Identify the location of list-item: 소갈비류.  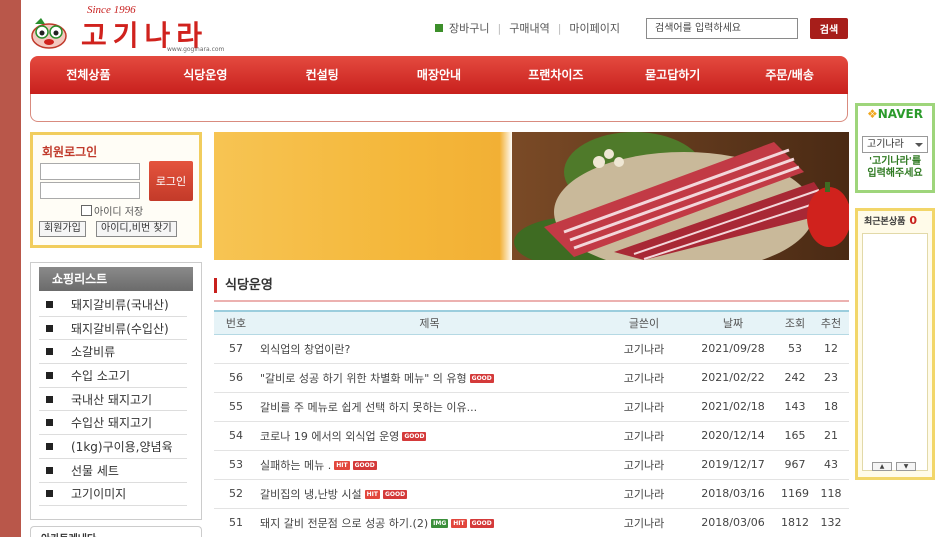
(113, 352).